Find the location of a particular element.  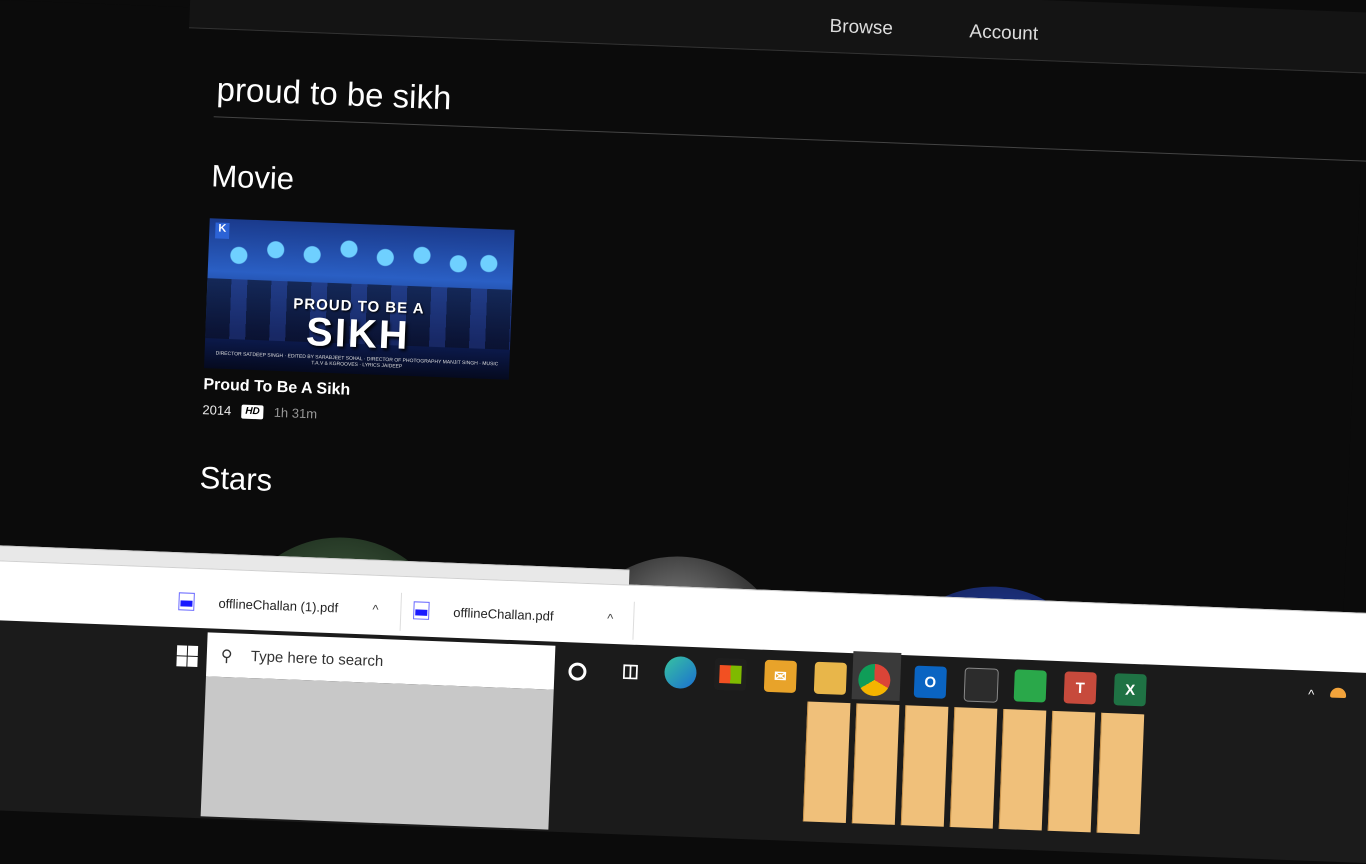

search-field: proud to be sikh is located at coordinates (789, 115).